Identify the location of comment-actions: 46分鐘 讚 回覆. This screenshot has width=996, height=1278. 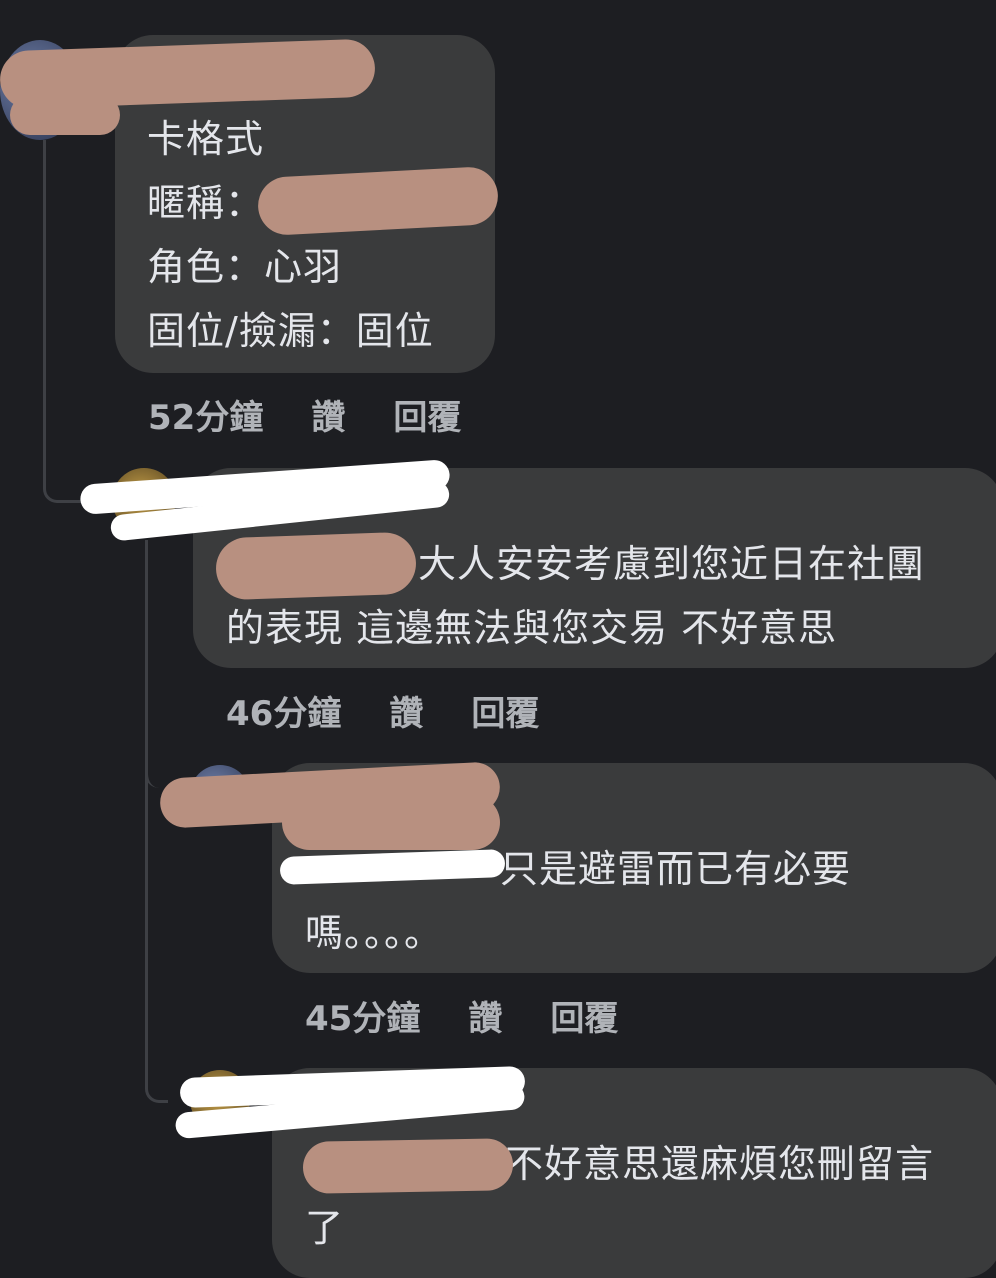
(406, 710).